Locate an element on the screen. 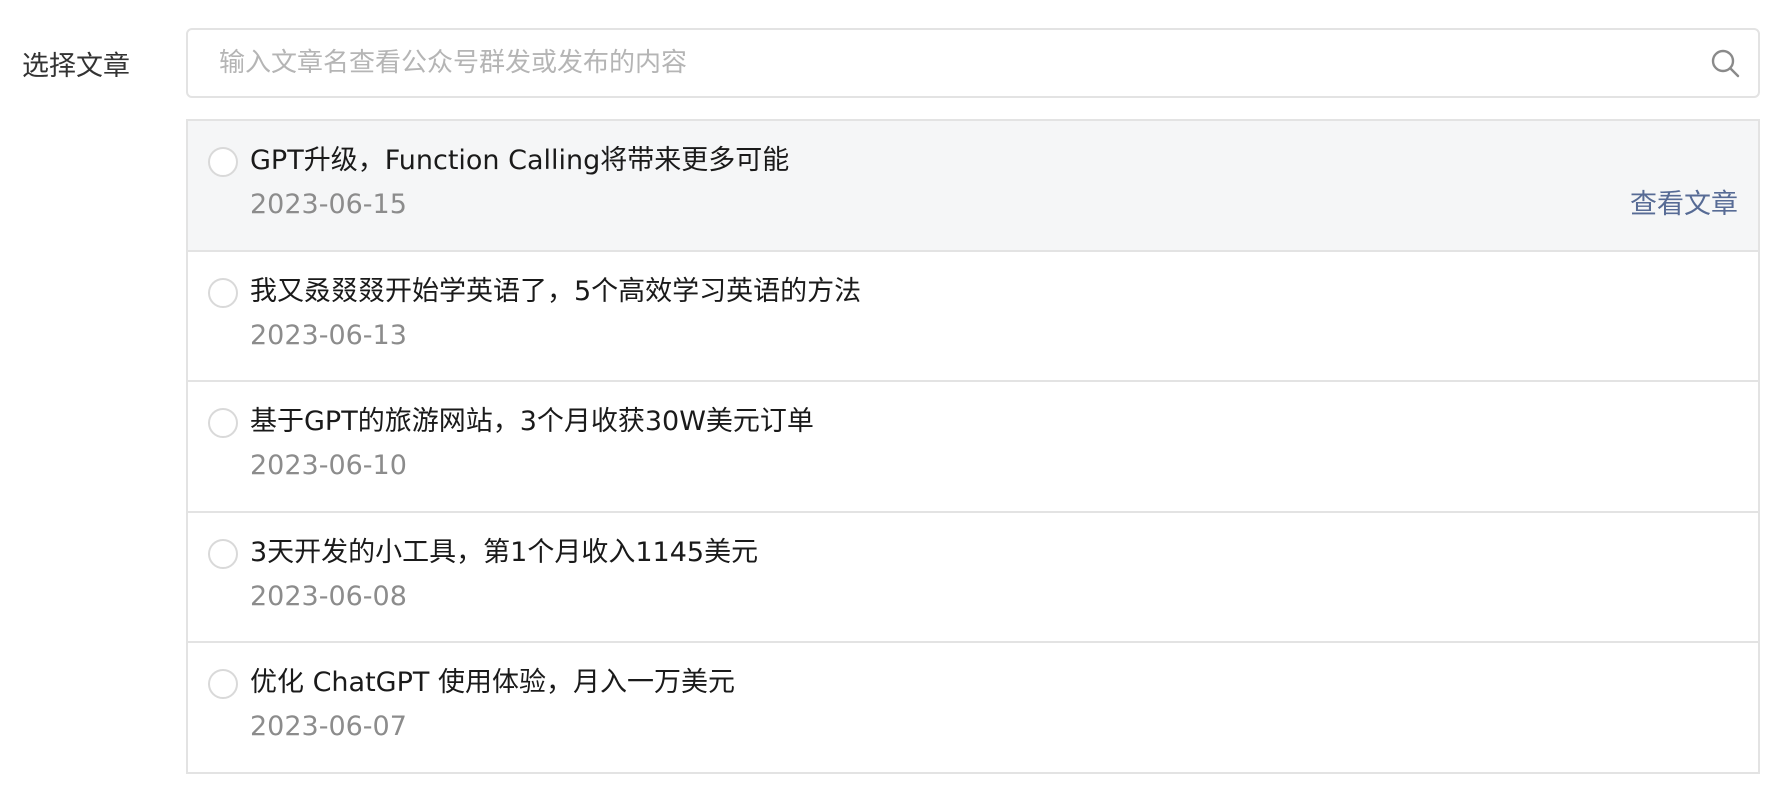  article-date: 2023-06-10 is located at coordinates (328, 466).